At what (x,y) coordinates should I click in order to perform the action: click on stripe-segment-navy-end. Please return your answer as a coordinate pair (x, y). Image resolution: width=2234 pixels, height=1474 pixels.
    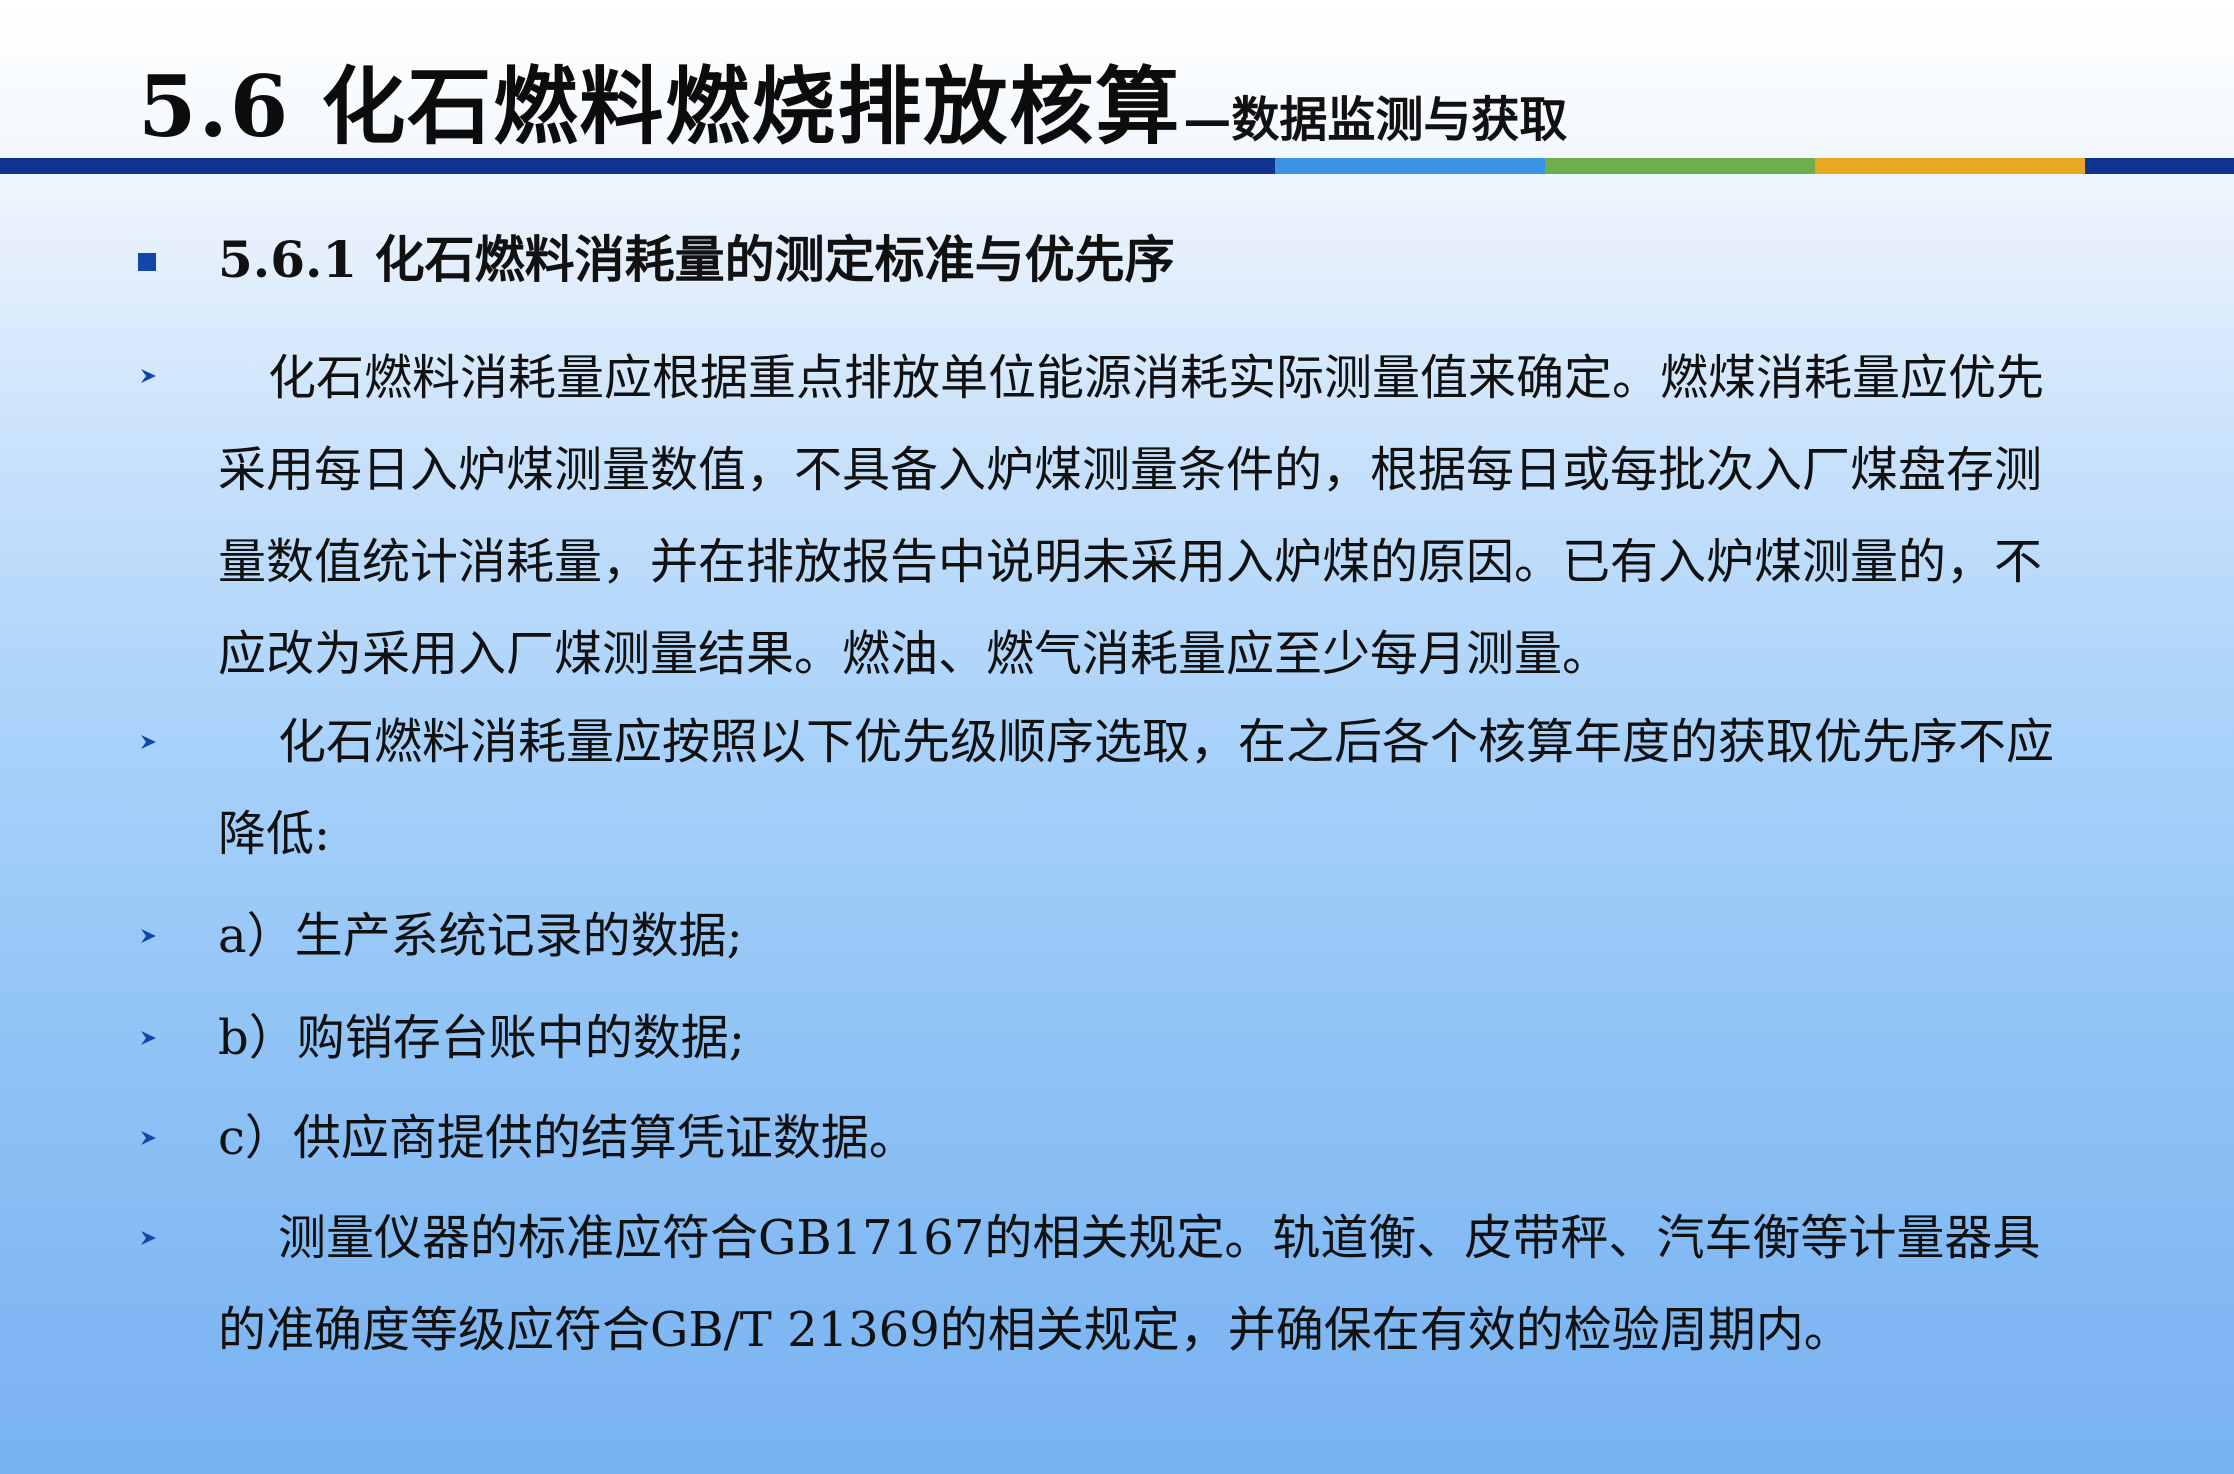
    Looking at the image, I should click on (2159, 166).